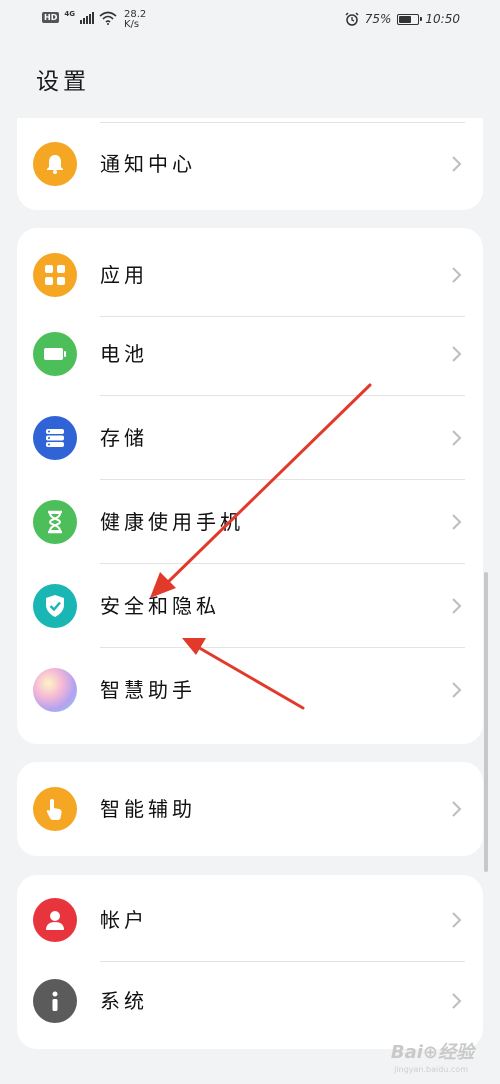  Describe the element at coordinates (172, 522) in the screenshot. I see `settings-item-label: 健康使用手机` at that location.